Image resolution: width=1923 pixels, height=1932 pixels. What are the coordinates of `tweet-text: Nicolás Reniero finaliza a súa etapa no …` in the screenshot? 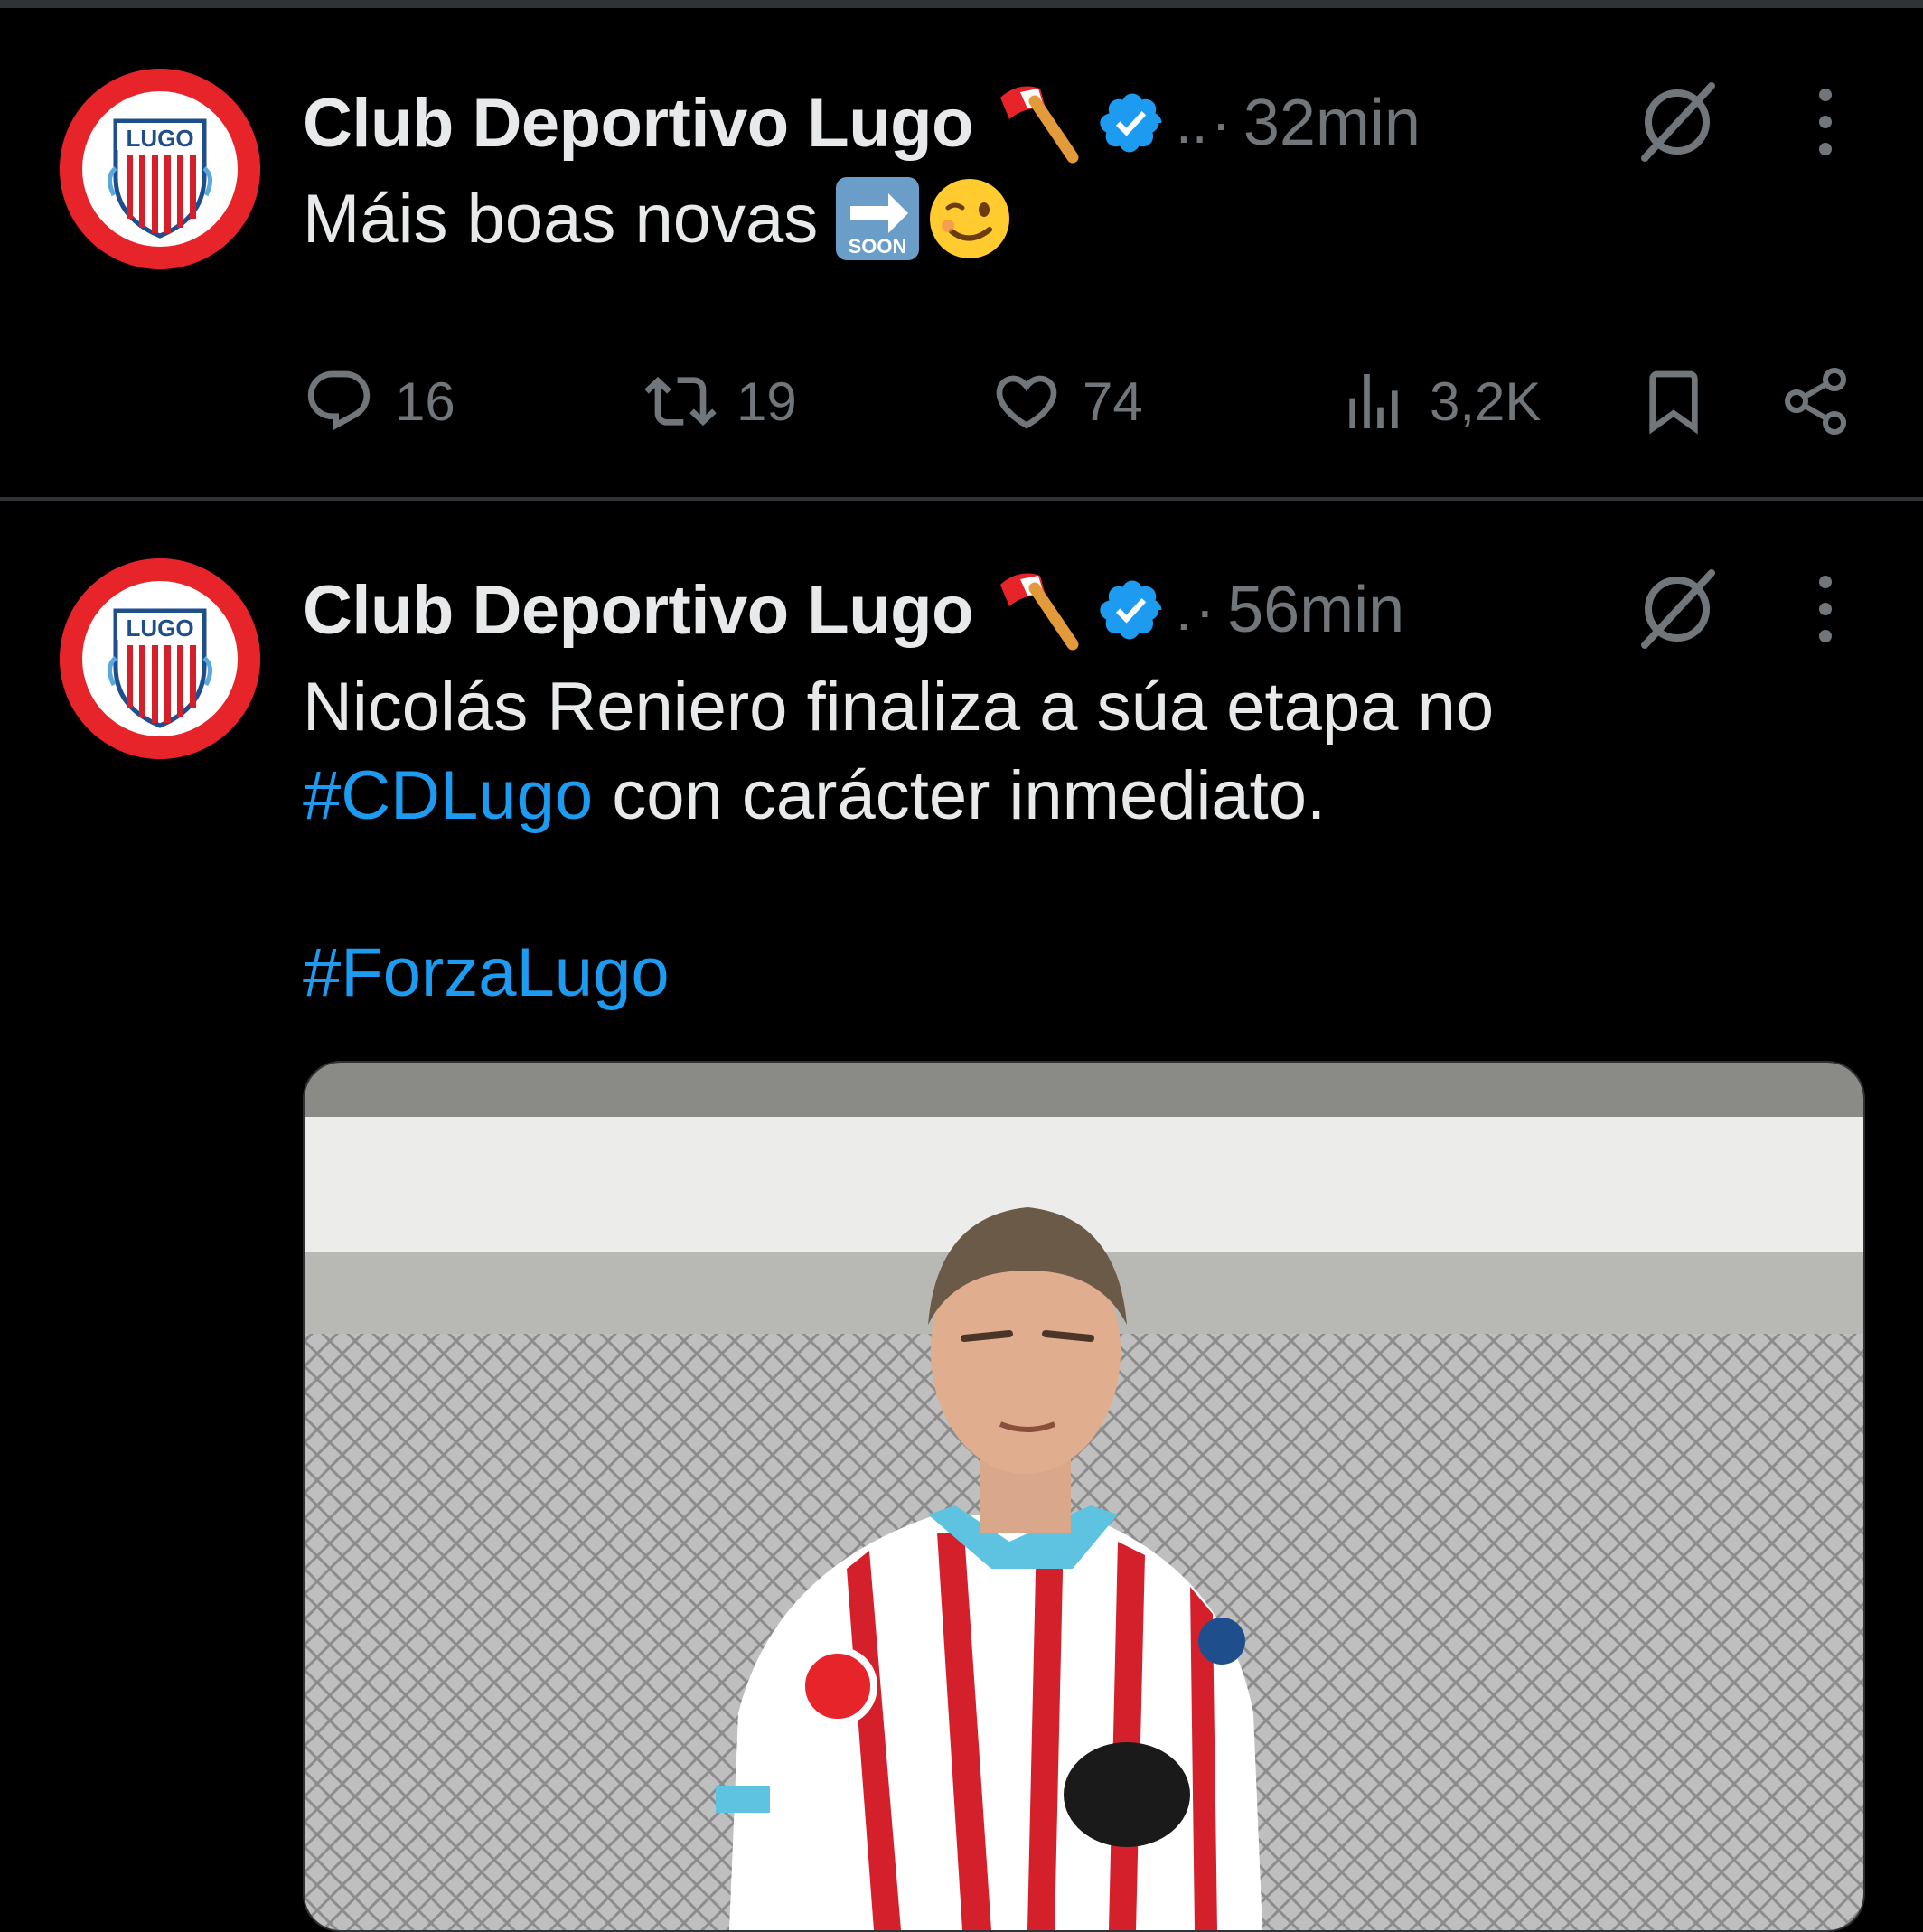 It's located at (898, 840).